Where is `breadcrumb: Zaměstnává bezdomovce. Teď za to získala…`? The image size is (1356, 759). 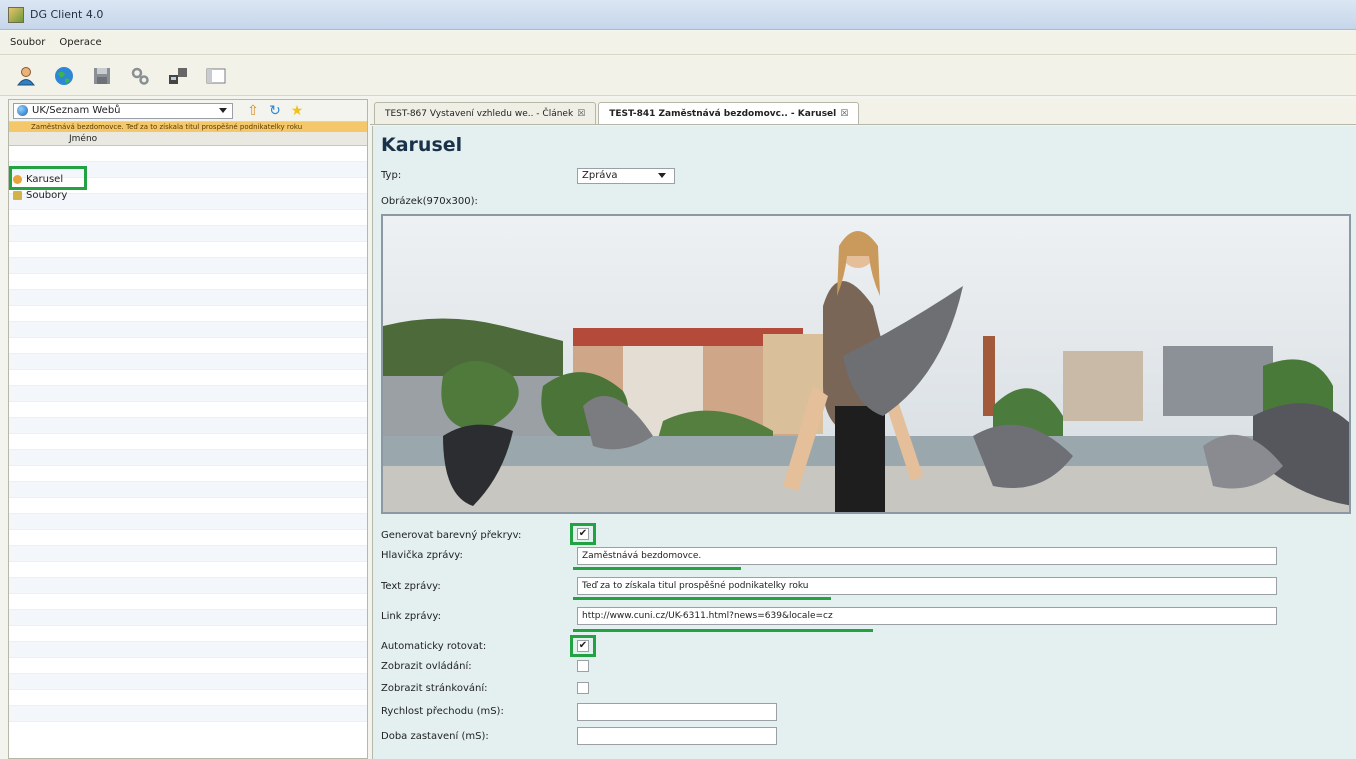 breadcrumb: Zaměstnává bezdomovce. Teď za to získala… is located at coordinates (188, 127).